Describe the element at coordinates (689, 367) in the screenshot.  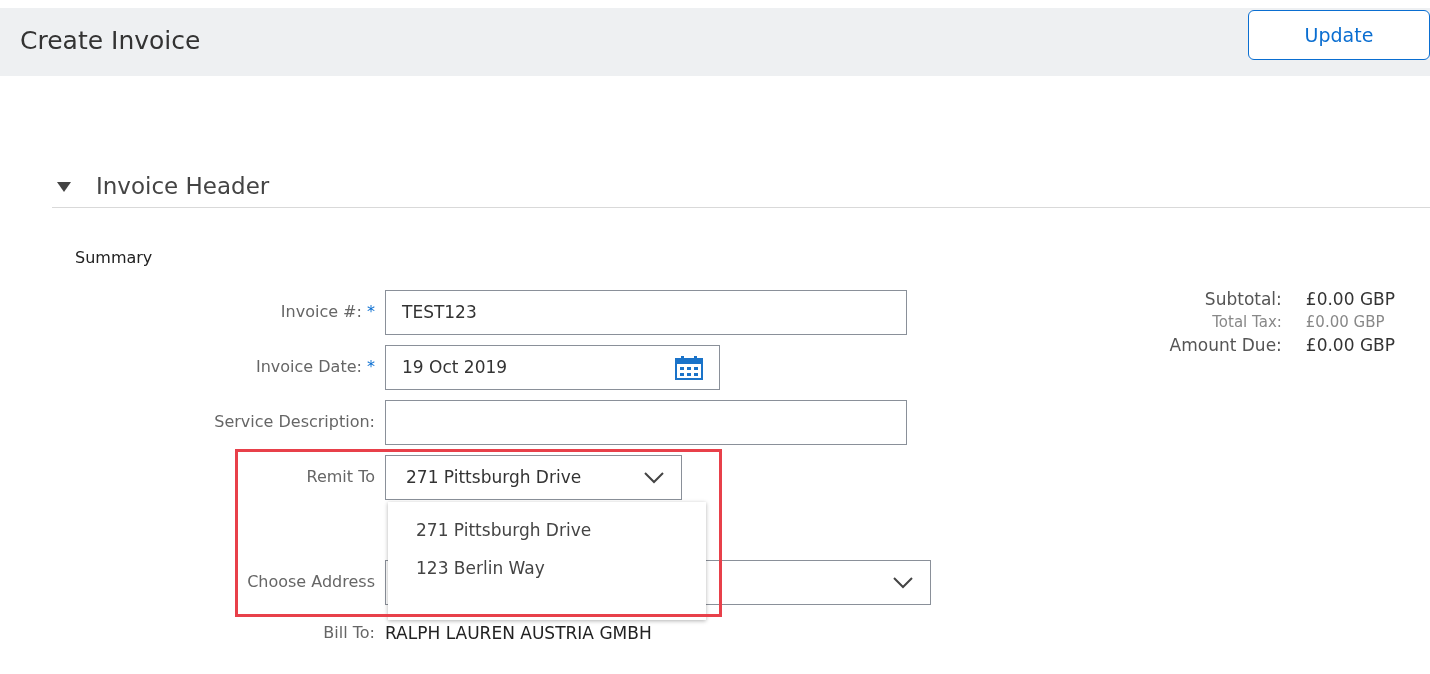
I see `calendar-icon` at that location.